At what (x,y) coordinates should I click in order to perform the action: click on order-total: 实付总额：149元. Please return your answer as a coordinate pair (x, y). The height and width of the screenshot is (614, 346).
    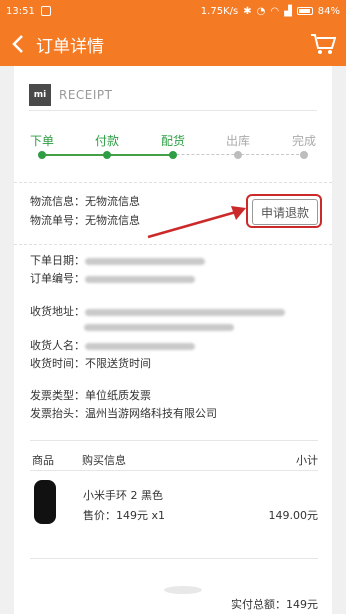
    Looking at the image, I should click on (274, 604).